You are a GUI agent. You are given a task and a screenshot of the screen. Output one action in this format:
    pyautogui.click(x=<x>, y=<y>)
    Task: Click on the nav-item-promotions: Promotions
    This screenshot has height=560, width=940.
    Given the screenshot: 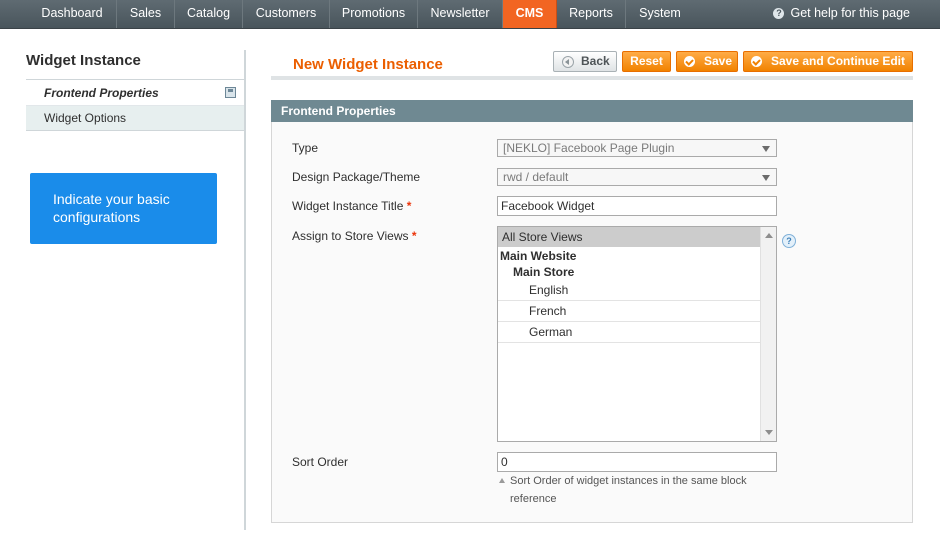 What is the action you would take?
    pyautogui.click(x=374, y=14)
    